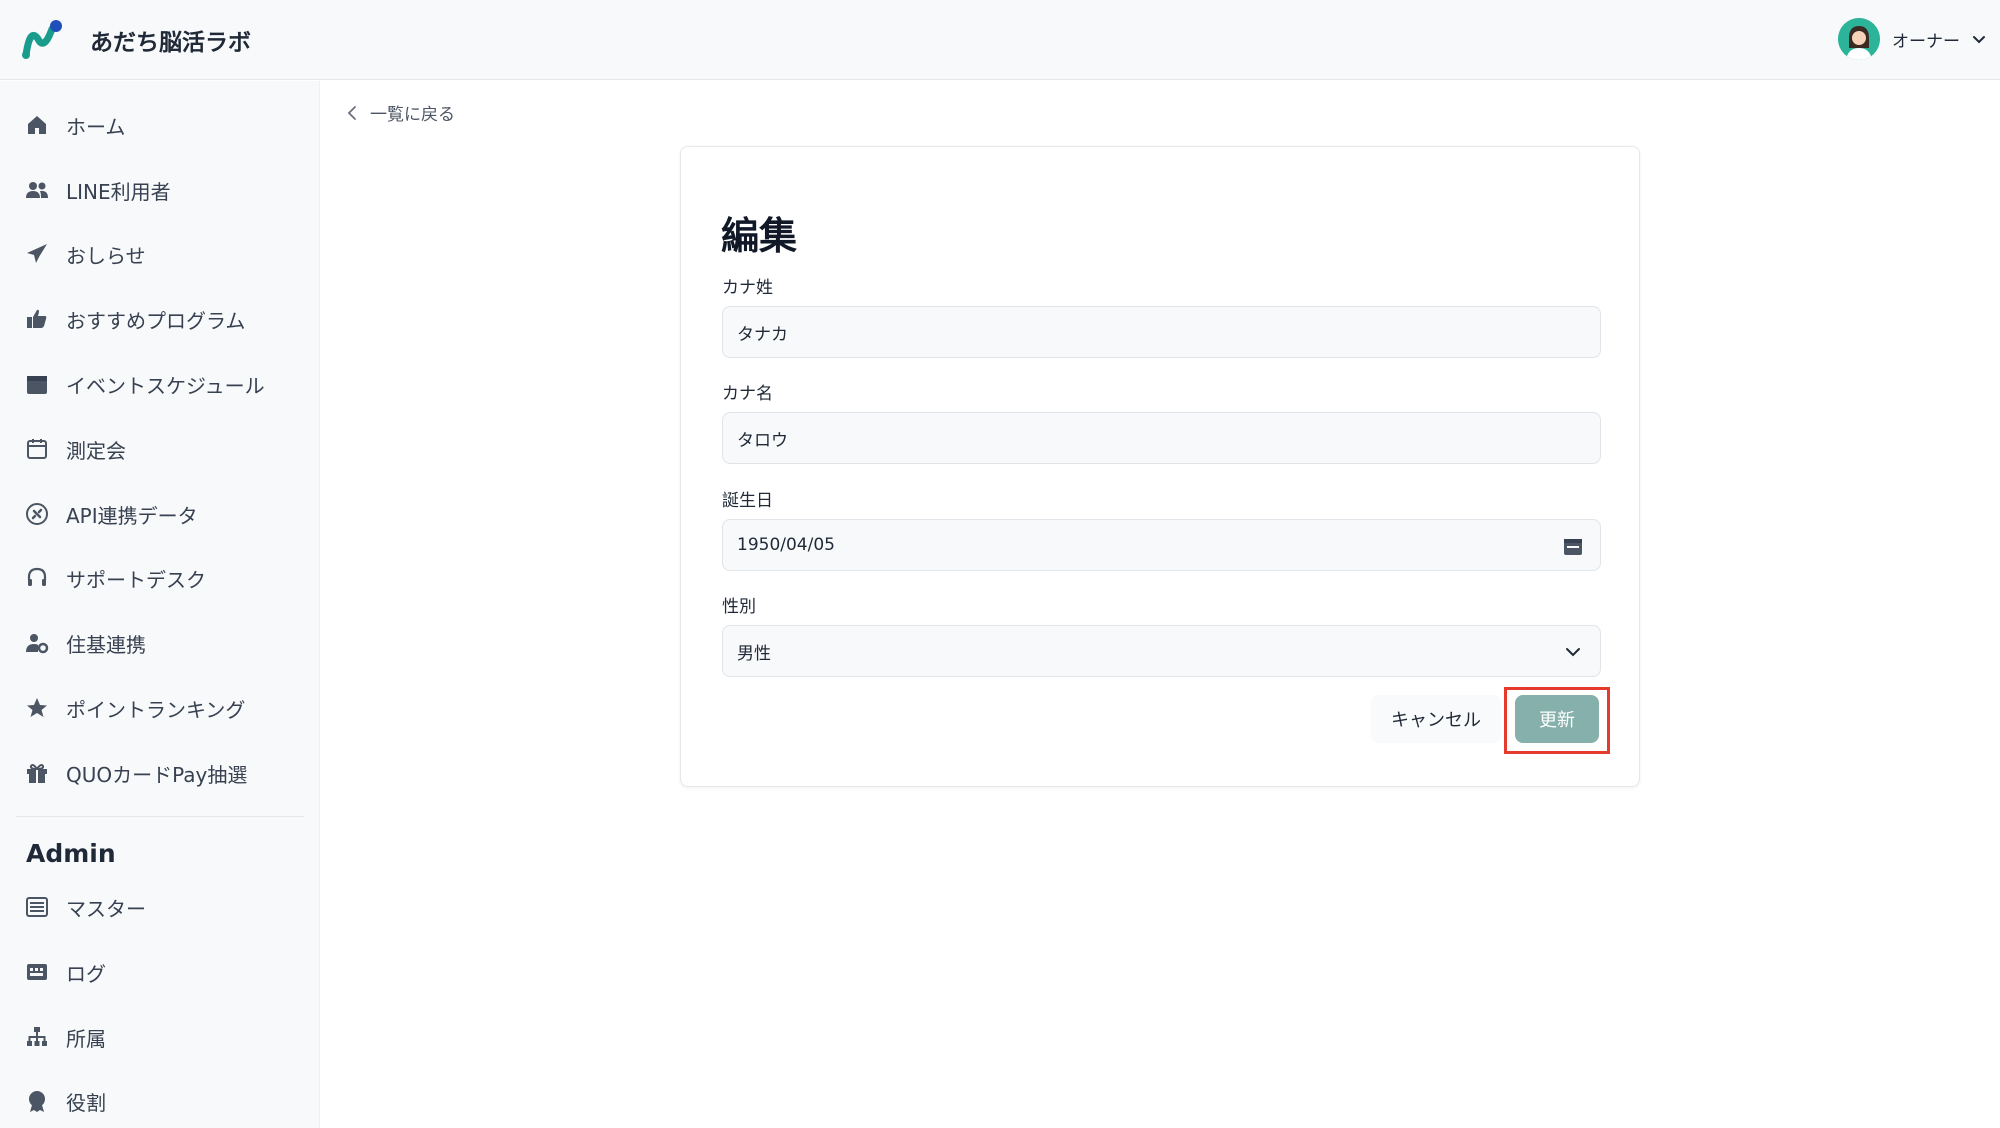 The height and width of the screenshot is (1128, 2000). I want to click on sidebar-item-measurement: 測定会, so click(75, 449).